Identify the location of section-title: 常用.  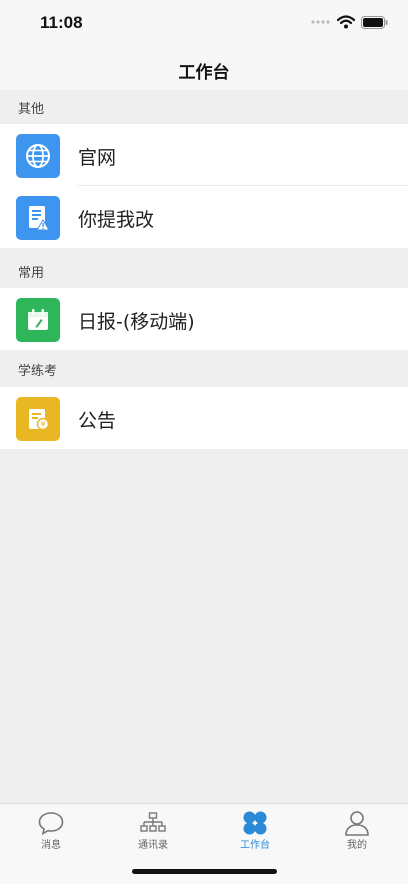
(31, 273).